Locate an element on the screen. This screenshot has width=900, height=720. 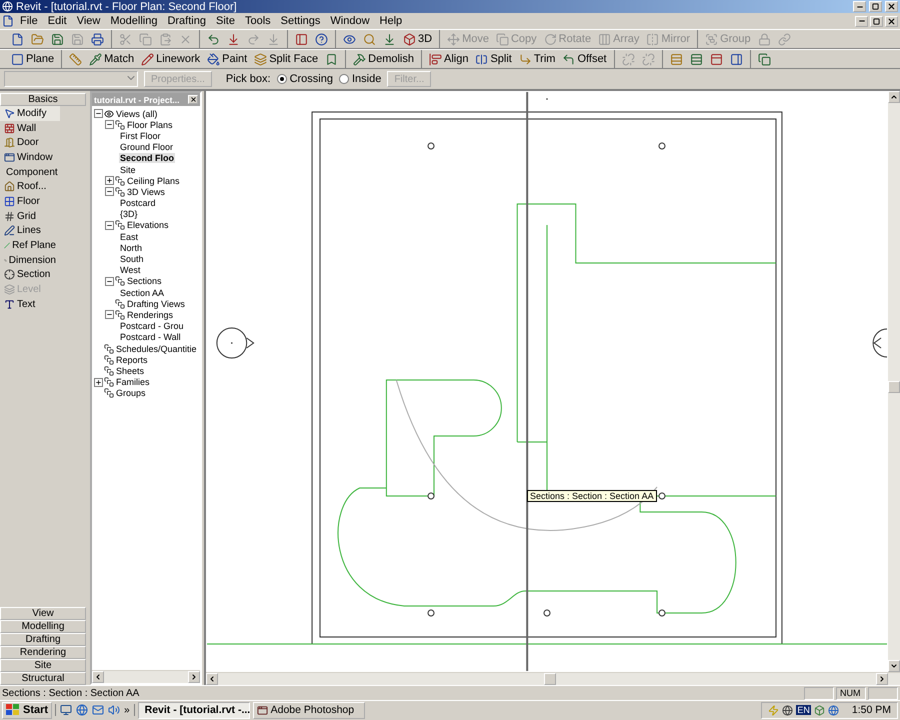
browser-item: Renderings is located at coordinates (150, 315).